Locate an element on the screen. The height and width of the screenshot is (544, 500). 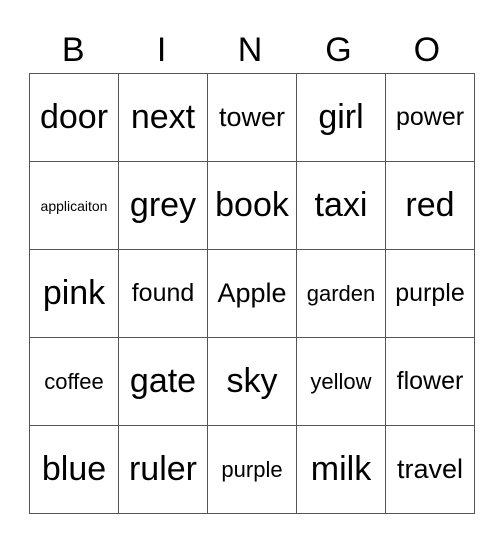
bingo-cell: tower is located at coordinates (252, 117).